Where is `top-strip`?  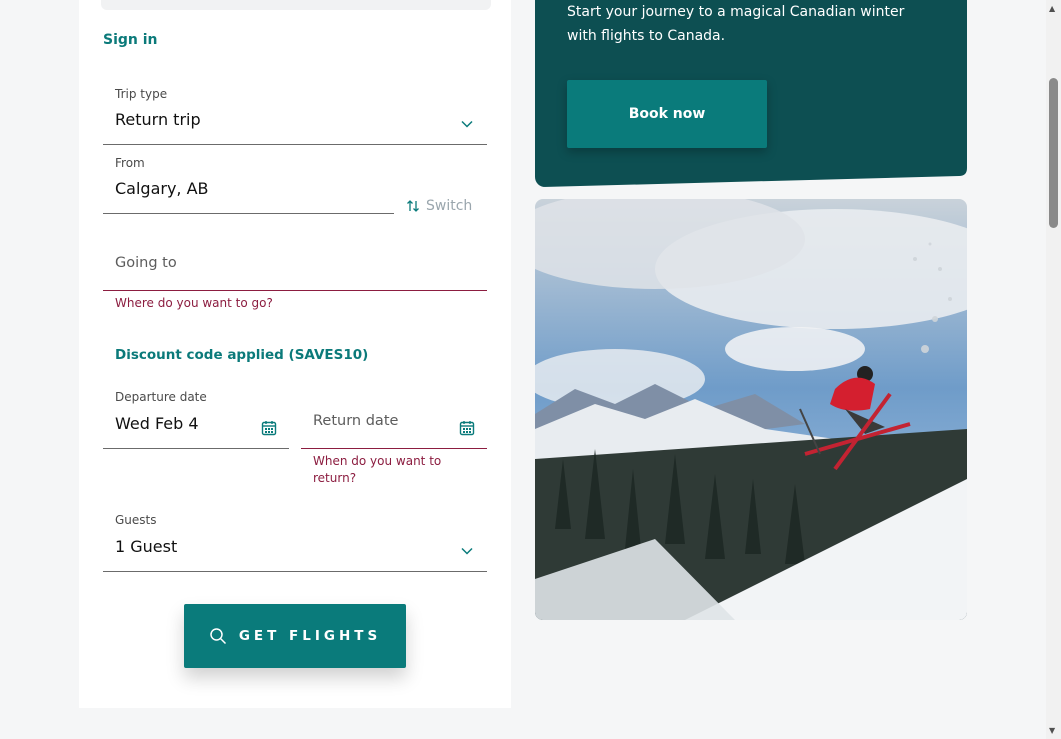 top-strip is located at coordinates (296, 5).